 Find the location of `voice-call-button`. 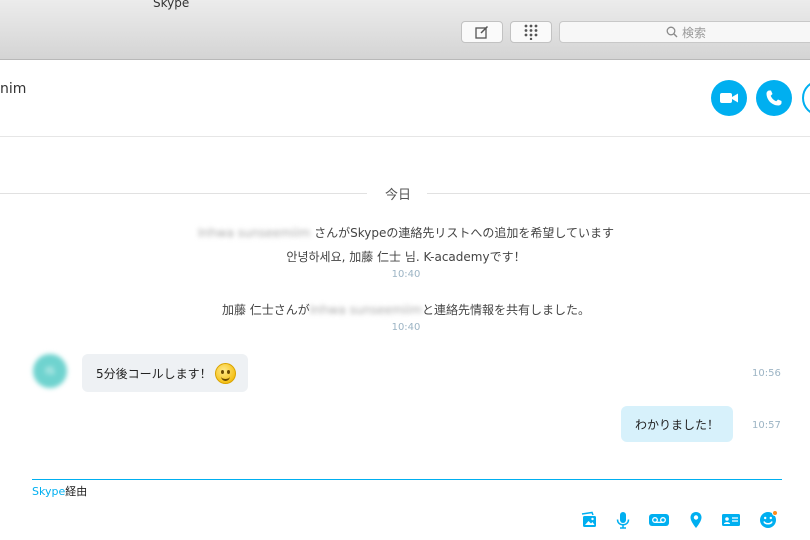

voice-call-button is located at coordinates (774, 98).